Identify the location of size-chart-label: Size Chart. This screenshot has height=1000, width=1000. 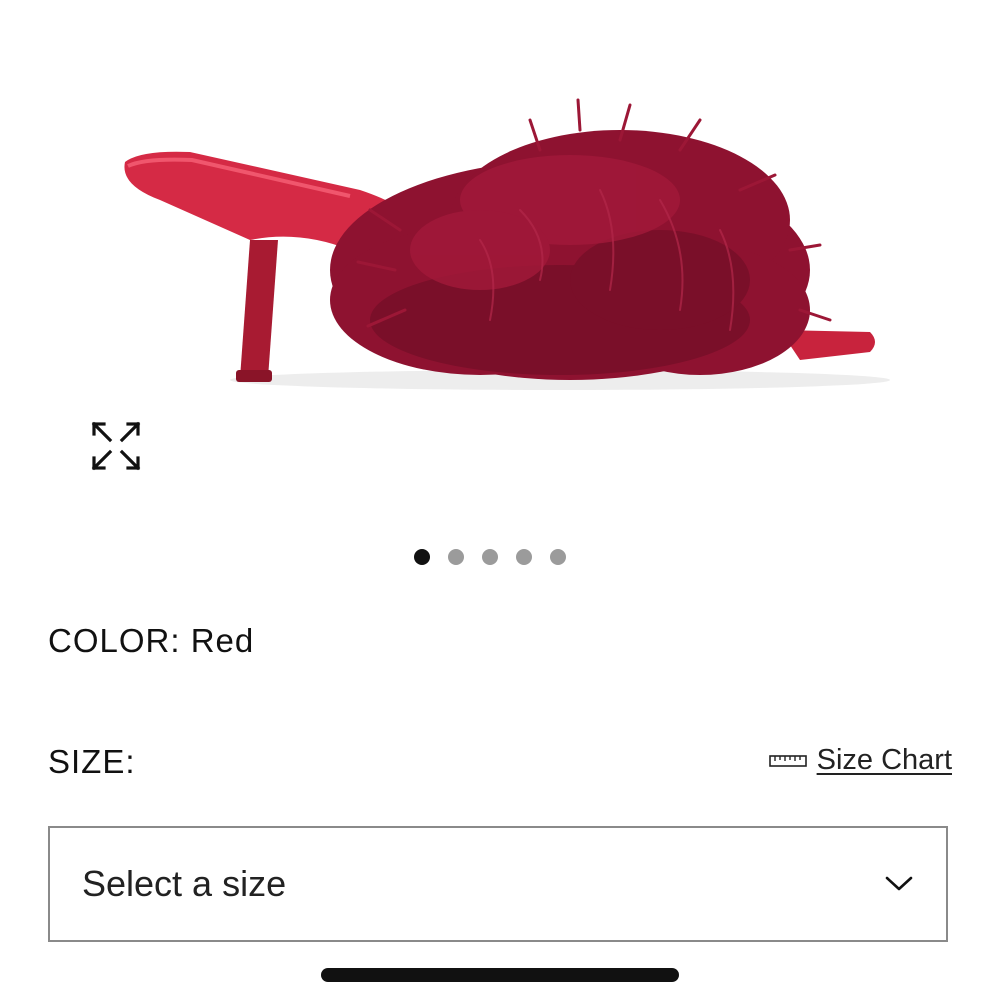
(884, 760).